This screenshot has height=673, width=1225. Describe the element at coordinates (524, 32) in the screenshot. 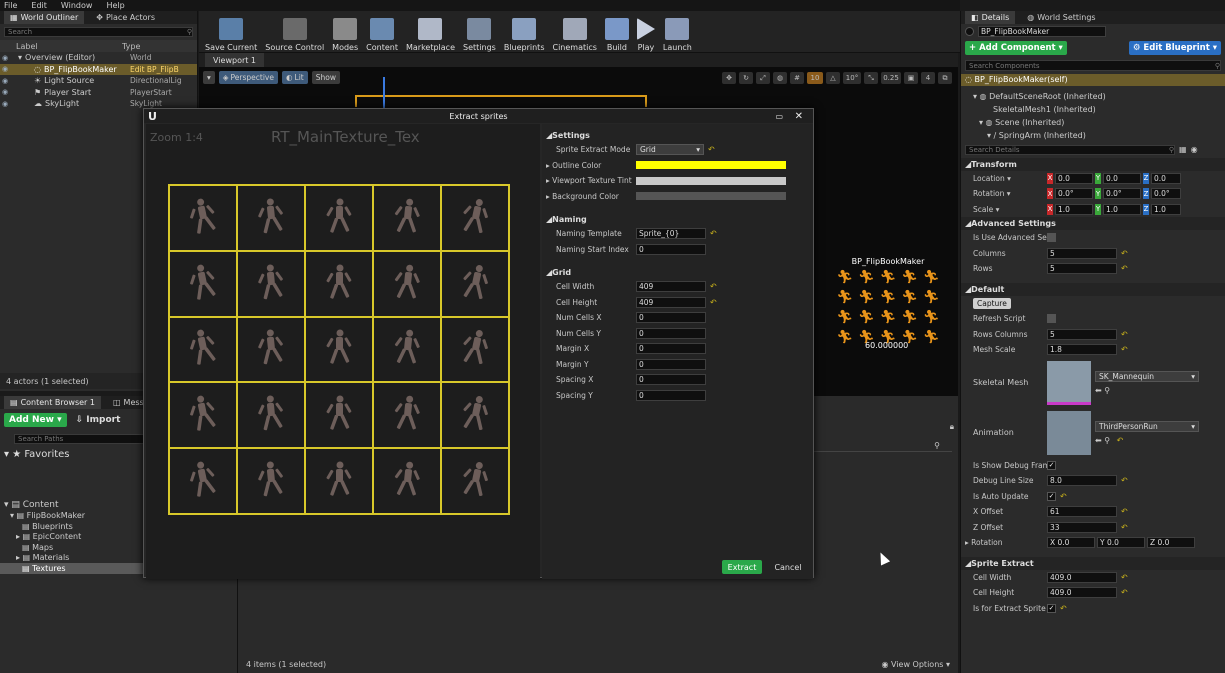

I see `blueprints-button: Blueprints` at that location.